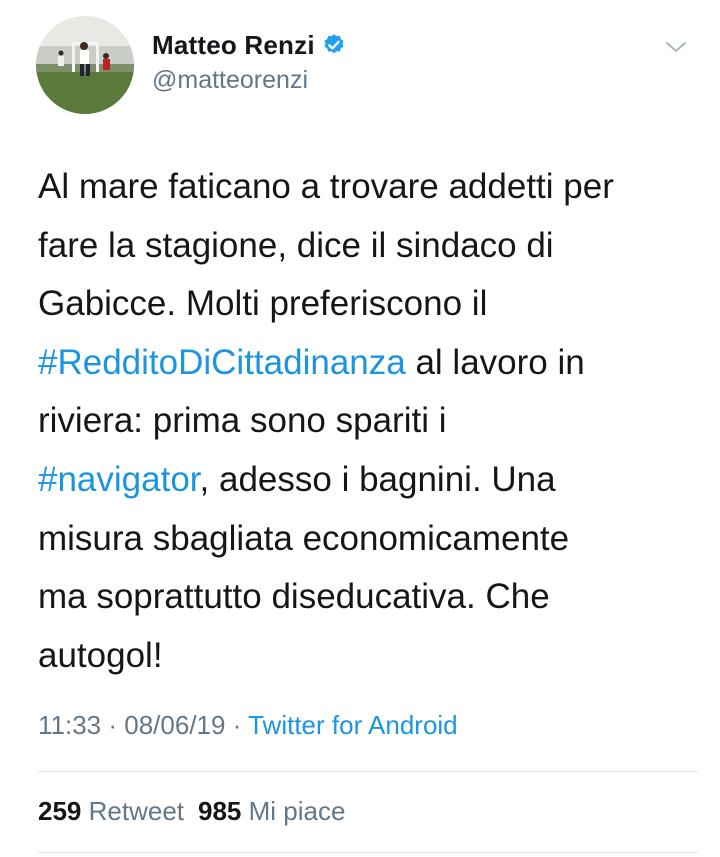  What do you see at coordinates (233, 45) in the screenshot?
I see `author-name: Matteo Renzi` at bounding box center [233, 45].